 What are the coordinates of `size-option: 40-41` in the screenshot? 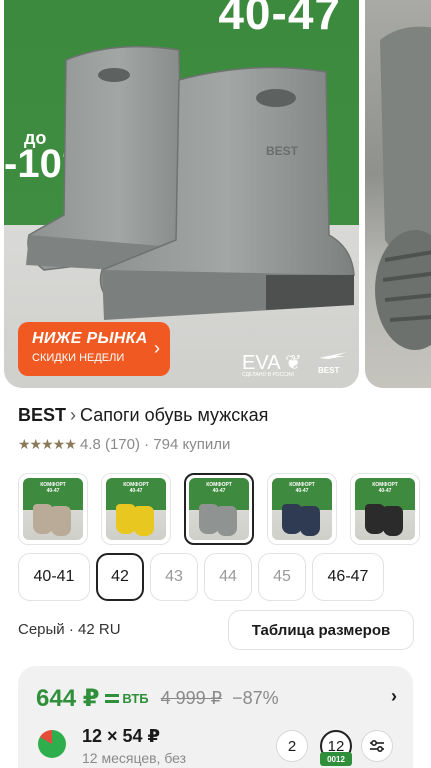 It's located at (54, 577).